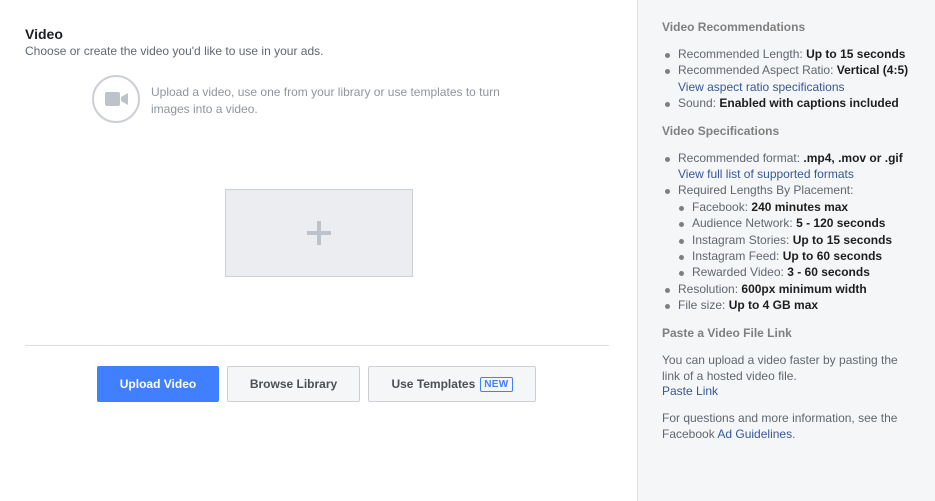 This screenshot has width=935, height=501. I want to click on aspect-ratio-link: View aspect ratio specifications, so click(798, 87).